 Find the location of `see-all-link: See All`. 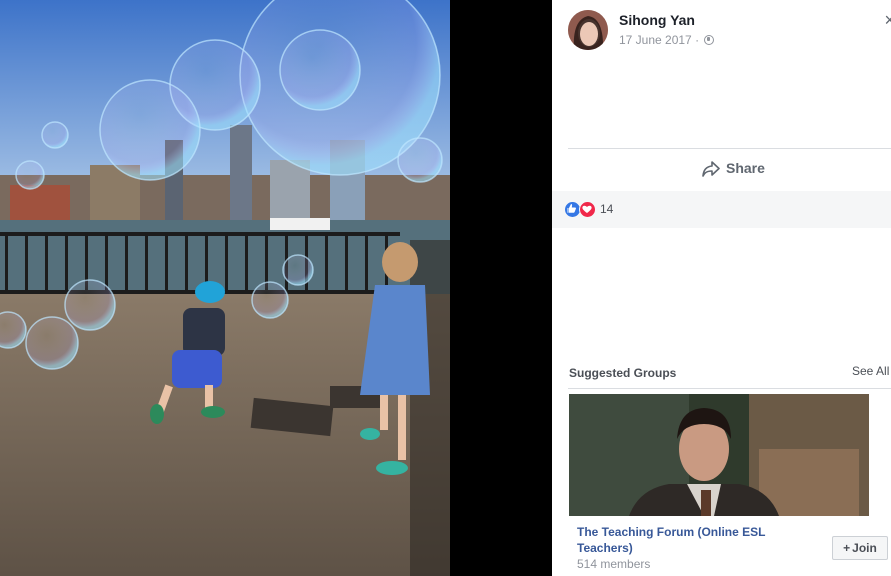

see-all-link: See All is located at coordinates (870, 371).